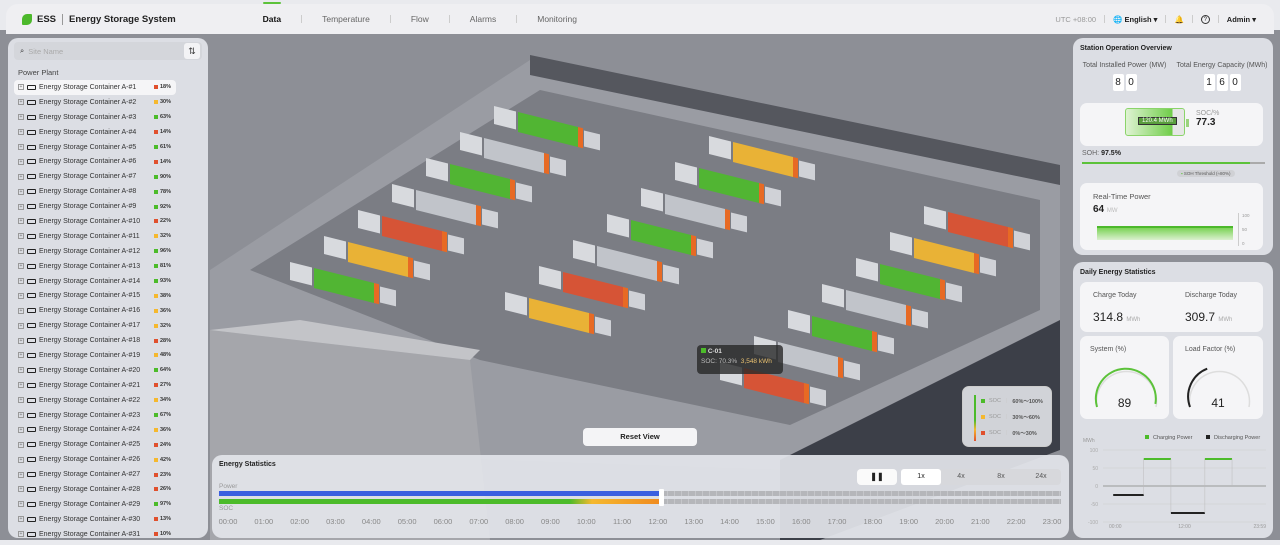 The image size is (1280, 545). What do you see at coordinates (95, 87) in the screenshot?
I see `container-list-item: + Energy Storage Container A-#1 18%` at bounding box center [95, 87].